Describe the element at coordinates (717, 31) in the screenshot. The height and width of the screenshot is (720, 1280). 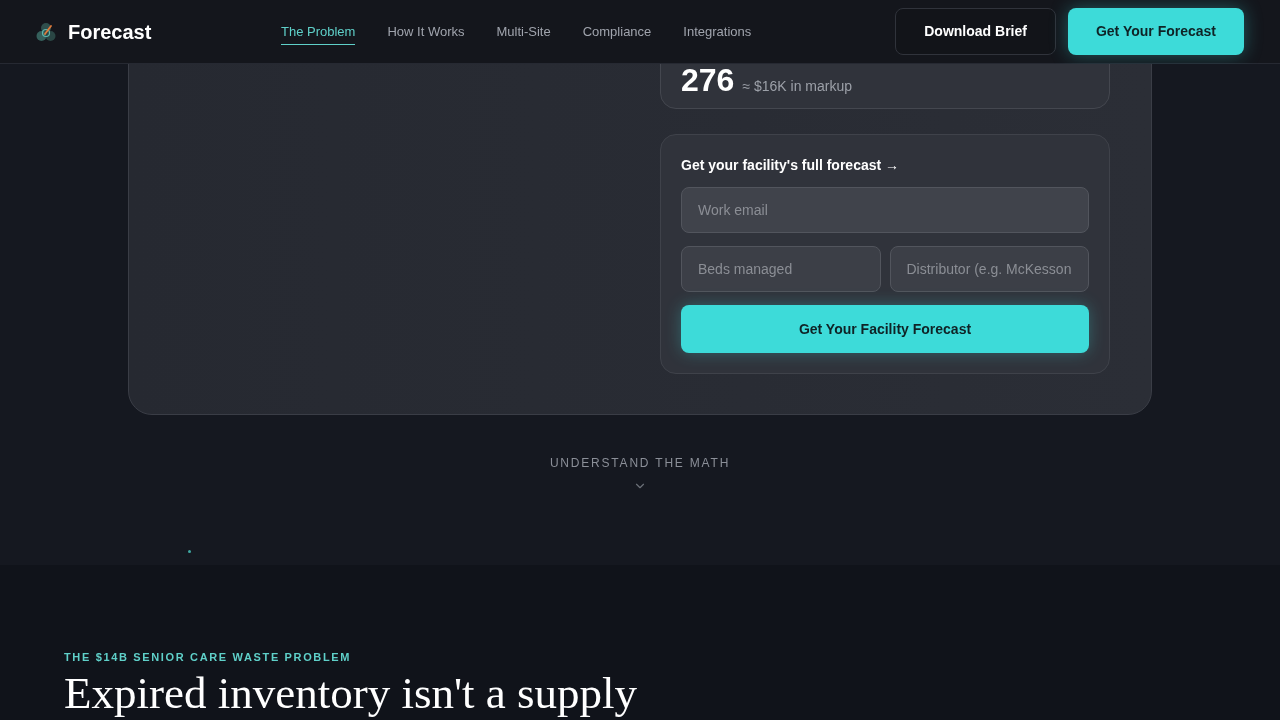
I see `nav-link: Integrations` at that location.